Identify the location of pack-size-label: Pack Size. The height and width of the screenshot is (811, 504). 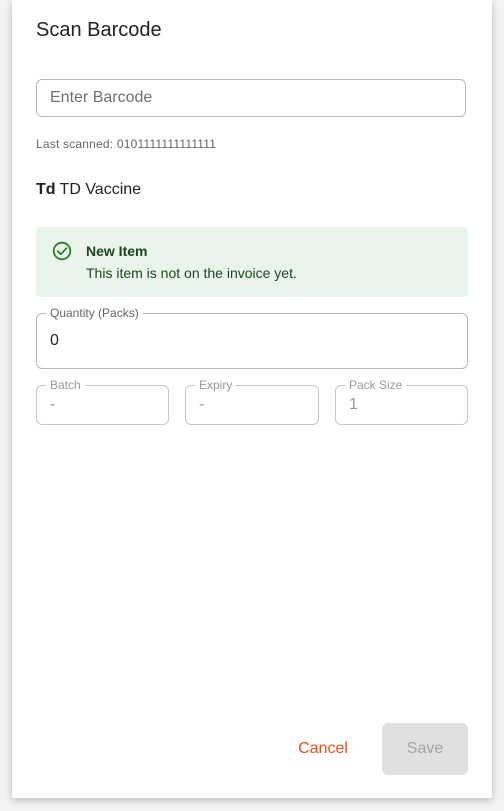
(376, 385).